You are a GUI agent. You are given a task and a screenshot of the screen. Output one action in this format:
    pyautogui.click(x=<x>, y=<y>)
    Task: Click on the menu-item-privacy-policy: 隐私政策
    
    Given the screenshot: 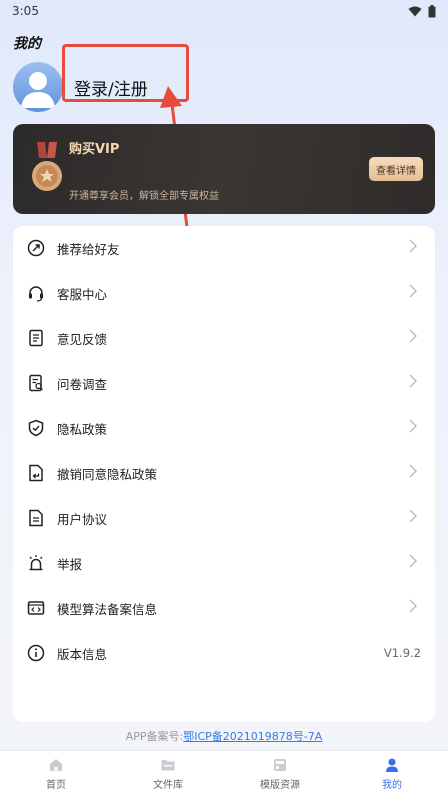 What is the action you would take?
    pyautogui.click(x=224, y=428)
    